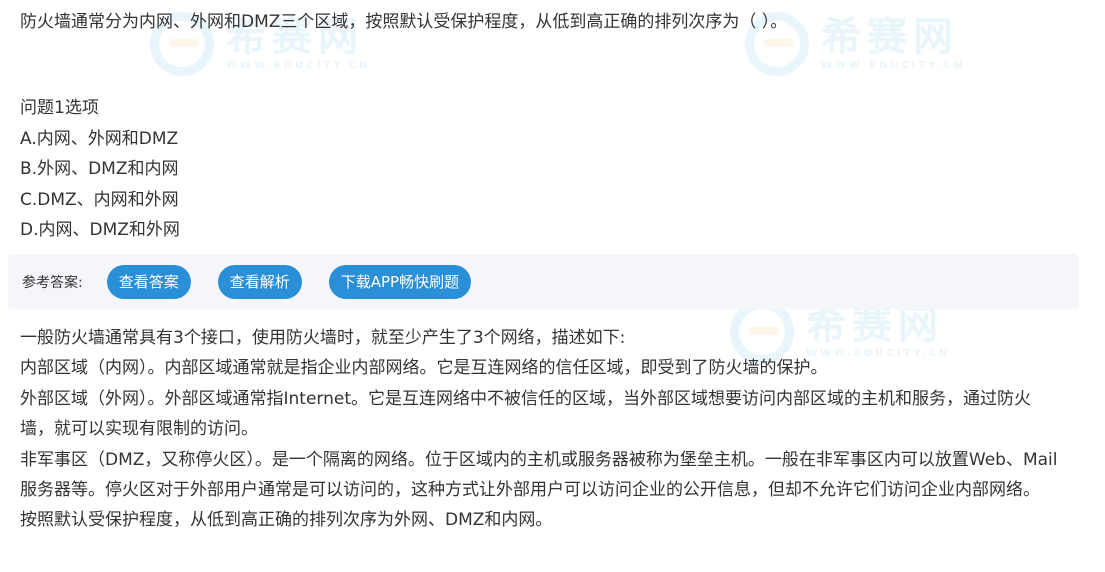 The height and width of the screenshot is (572, 1105). I want to click on option-a: A.内网、外网和DMZ, so click(99, 138).